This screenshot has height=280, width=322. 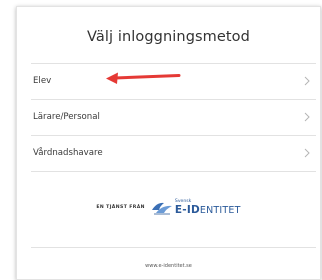 I want to click on option-label: Lärare/Personal, so click(x=66, y=117).